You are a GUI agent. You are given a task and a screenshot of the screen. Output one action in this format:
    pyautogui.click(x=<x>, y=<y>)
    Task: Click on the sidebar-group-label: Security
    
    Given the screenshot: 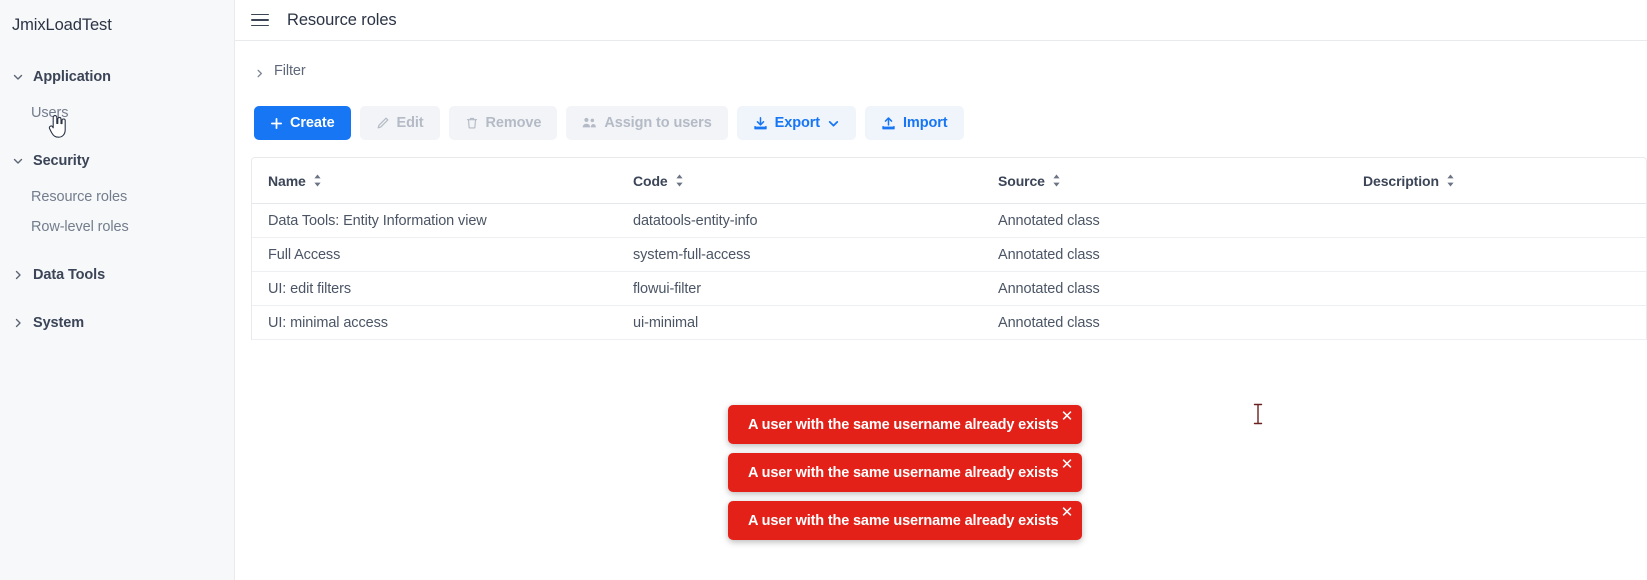 What is the action you would take?
    pyautogui.click(x=61, y=161)
    